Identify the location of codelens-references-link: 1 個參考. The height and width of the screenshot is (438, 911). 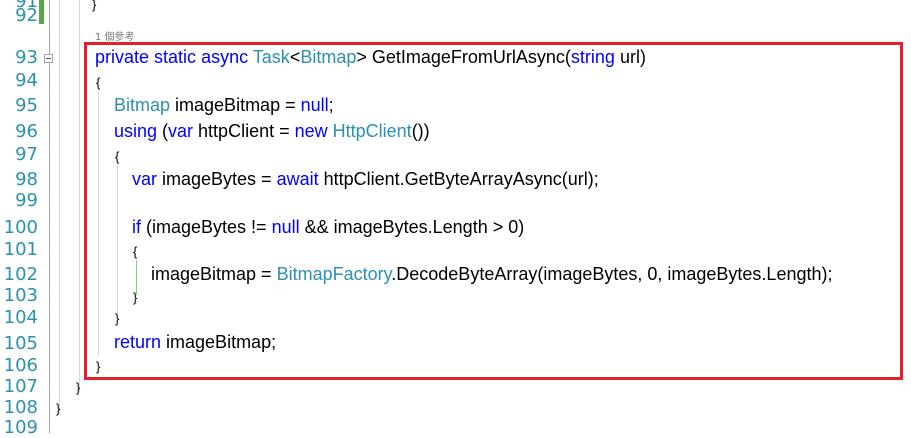
(115, 35).